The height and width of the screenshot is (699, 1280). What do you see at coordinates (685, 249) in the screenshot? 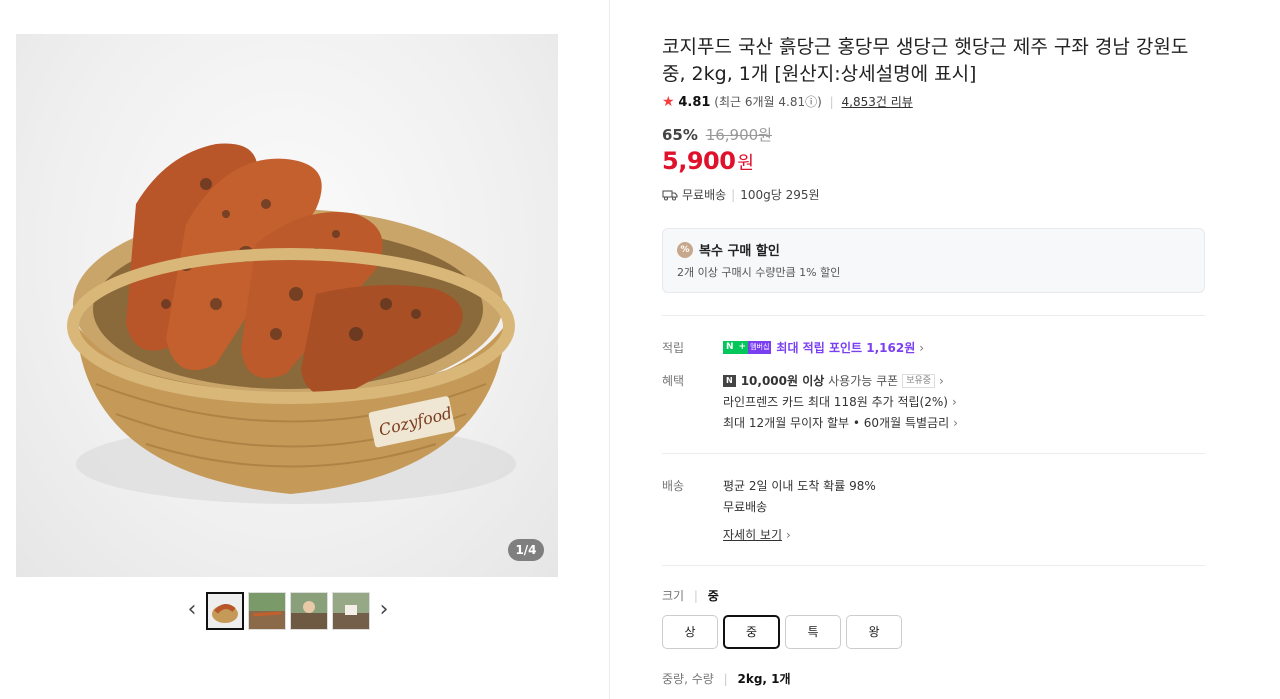
I see `percent-badge-icon: %` at bounding box center [685, 249].